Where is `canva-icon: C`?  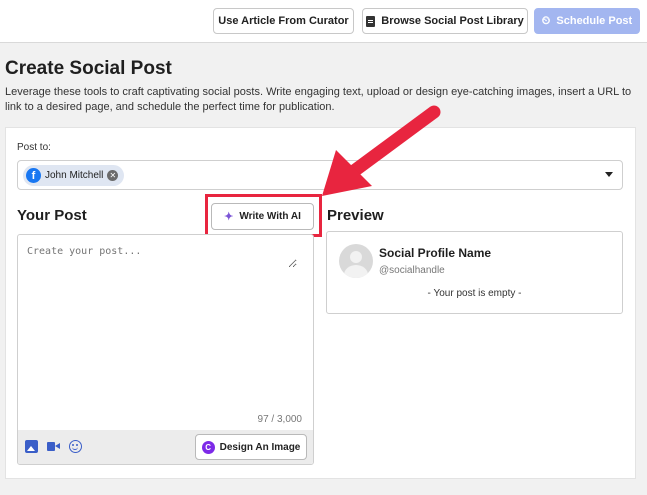 canva-icon: C is located at coordinates (208, 447).